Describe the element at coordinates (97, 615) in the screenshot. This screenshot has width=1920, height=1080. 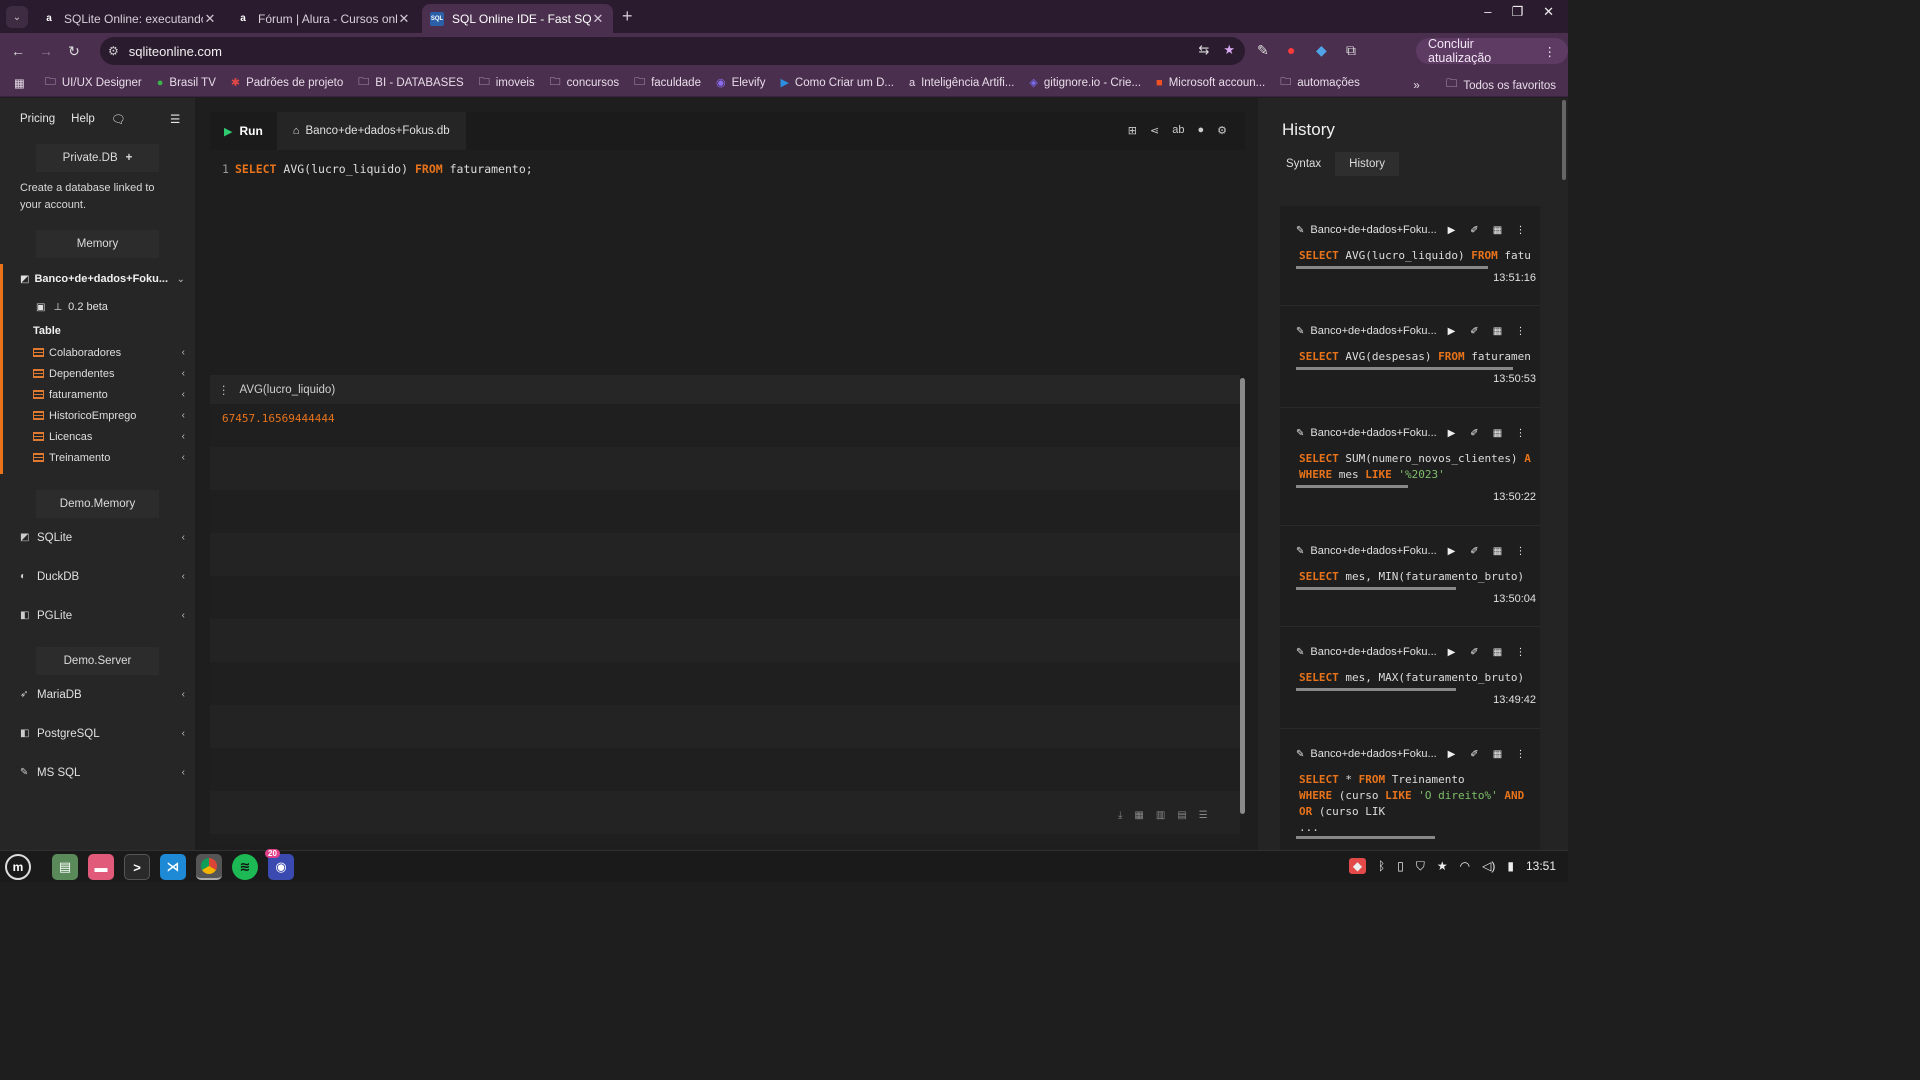
I see `engine-pglite: ◧ PGLite ‹` at that location.